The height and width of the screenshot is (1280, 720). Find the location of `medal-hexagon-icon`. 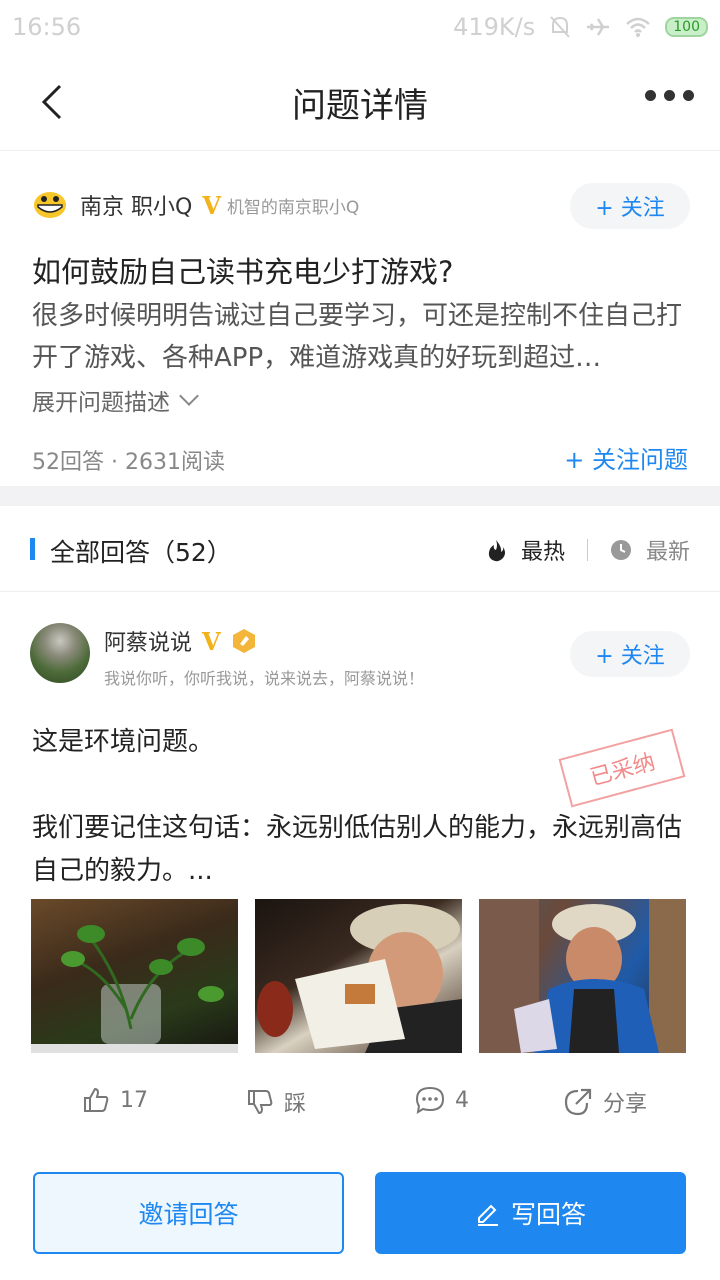

medal-hexagon-icon is located at coordinates (243, 641).